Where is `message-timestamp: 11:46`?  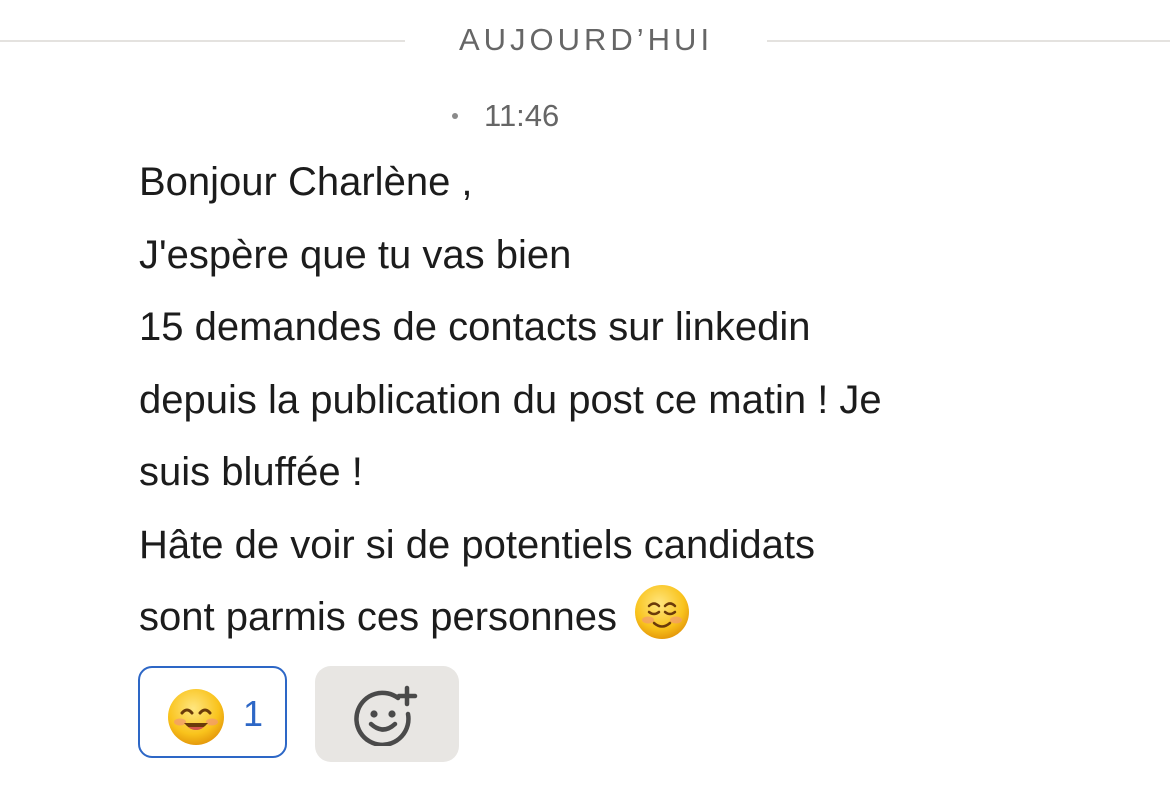
message-timestamp: 11:46 is located at coordinates (522, 115).